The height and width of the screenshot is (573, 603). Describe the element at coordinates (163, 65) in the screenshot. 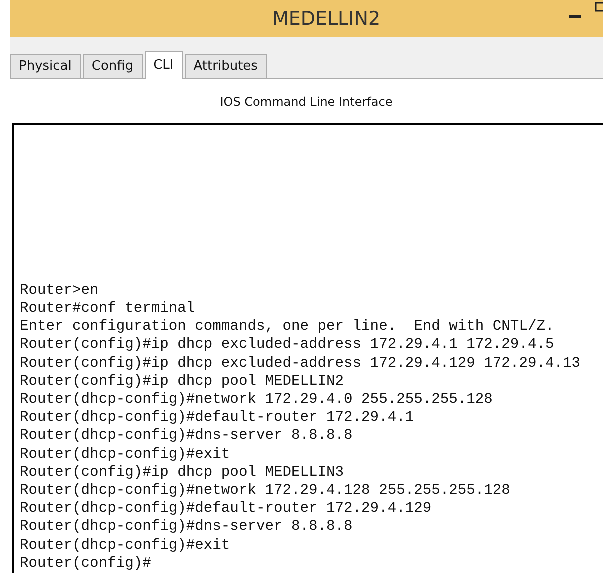

I see `tab: CLI` at that location.